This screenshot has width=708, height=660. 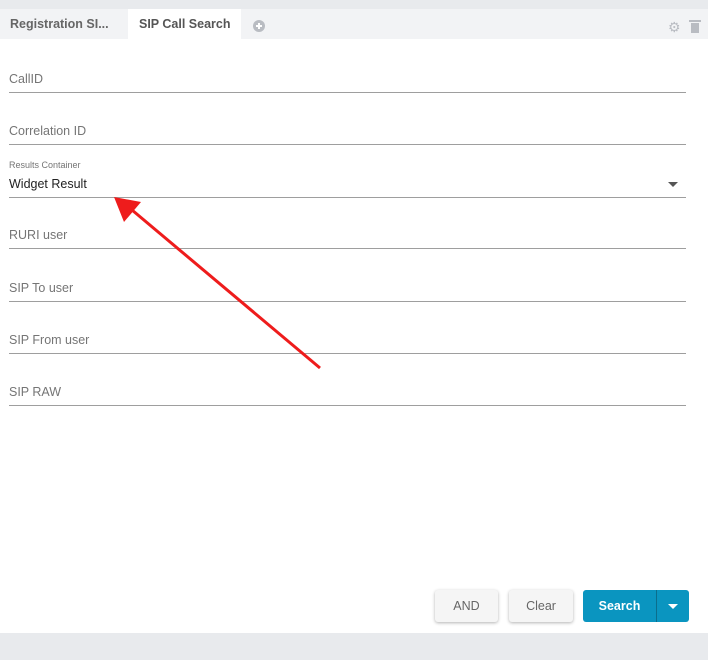 What do you see at coordinates (226, 289) in the screenshot?
I see `annotation-arrow-shaft` at bounding box center [226, 289].